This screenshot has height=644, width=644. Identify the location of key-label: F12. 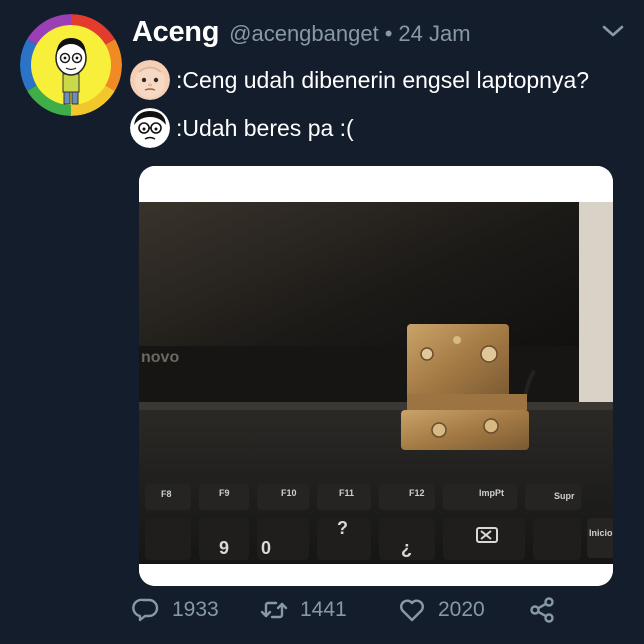
(417, 493).